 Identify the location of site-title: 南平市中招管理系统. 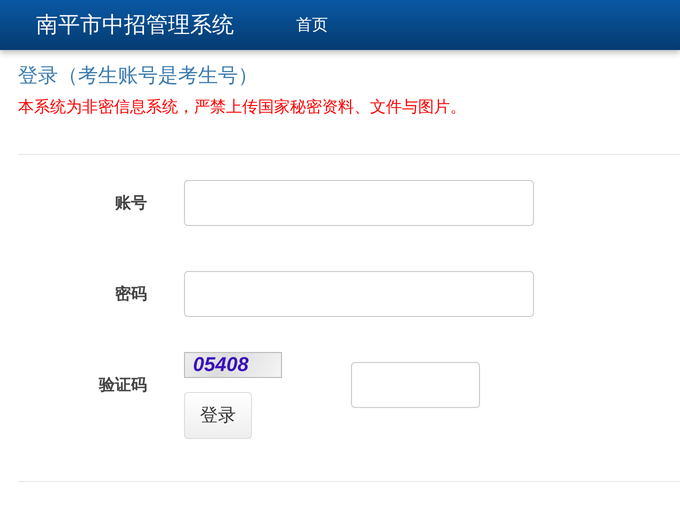
(135, 25).